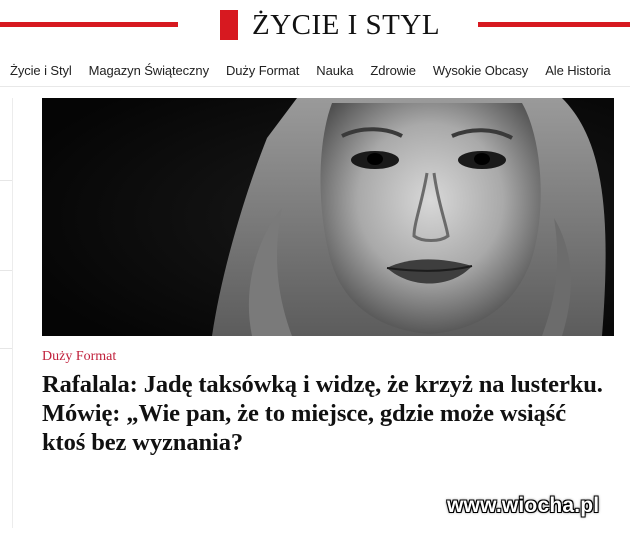 The height and width of the screenshot is (533, 630). What do you see at coordinates (393, 70) in the screenshot?
I see `nav-item-zdrowie: Zdrowie` at bounding box center [393, 70].